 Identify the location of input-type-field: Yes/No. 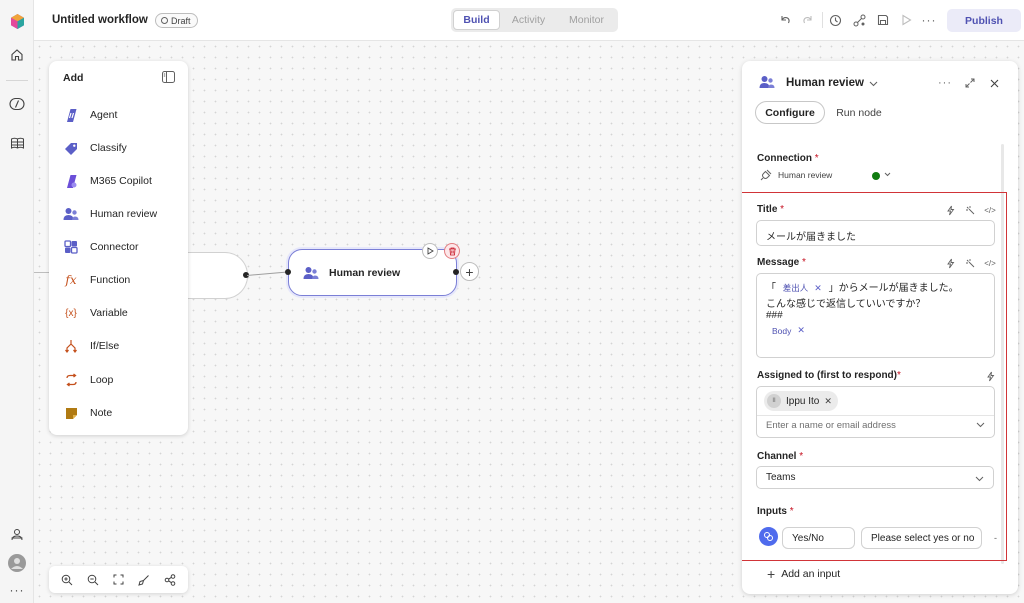
(818, 538).